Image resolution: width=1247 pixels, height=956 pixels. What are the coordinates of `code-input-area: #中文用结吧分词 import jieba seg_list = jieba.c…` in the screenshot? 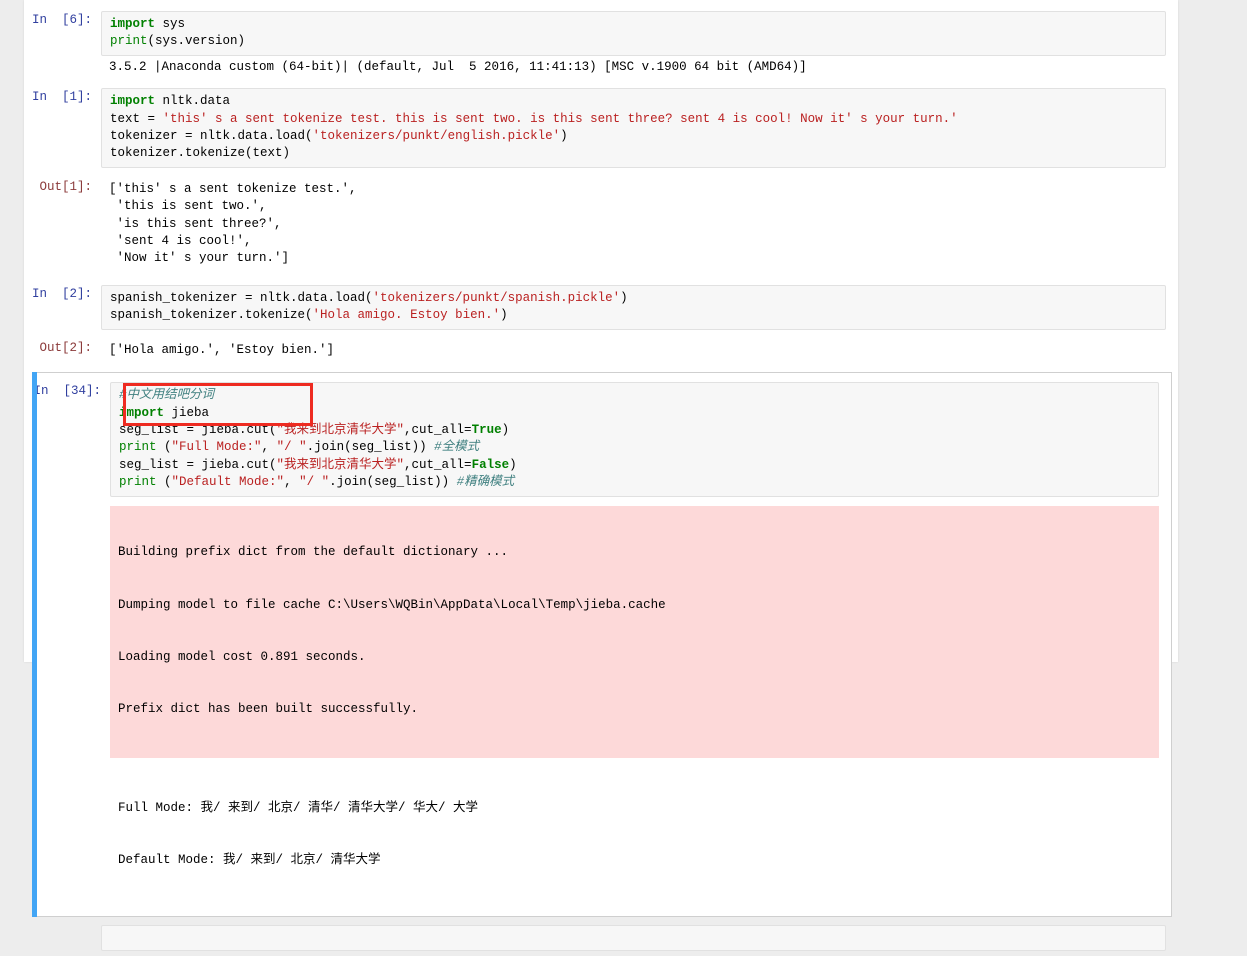 It's located at (634, 439).